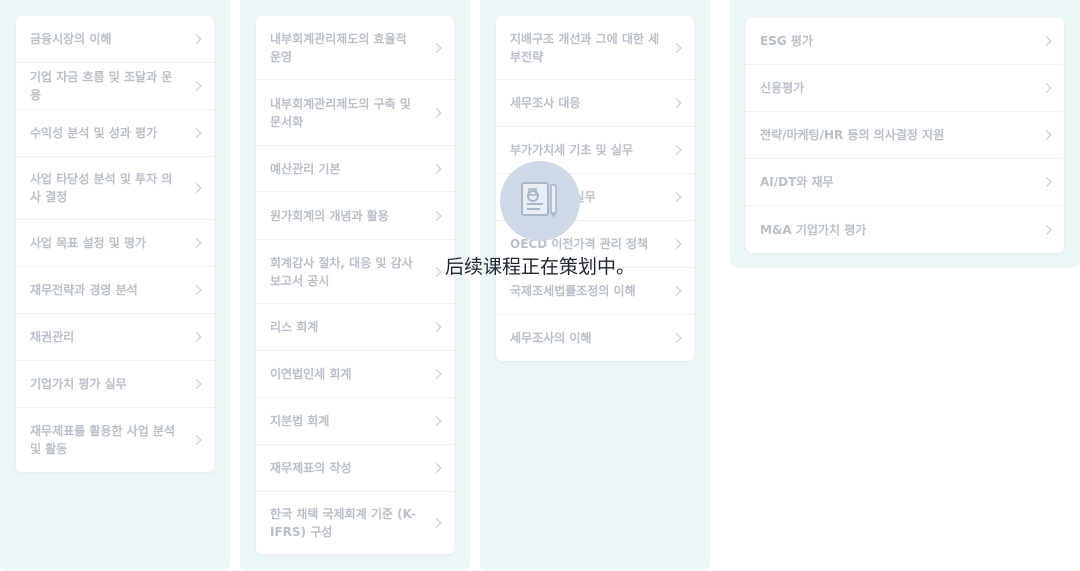 The width and height of the screenshot is (1080, 571). I want to click on course-item-label: 사업 타당성 분석 및 투자 의사 결정, so click(101, 188).